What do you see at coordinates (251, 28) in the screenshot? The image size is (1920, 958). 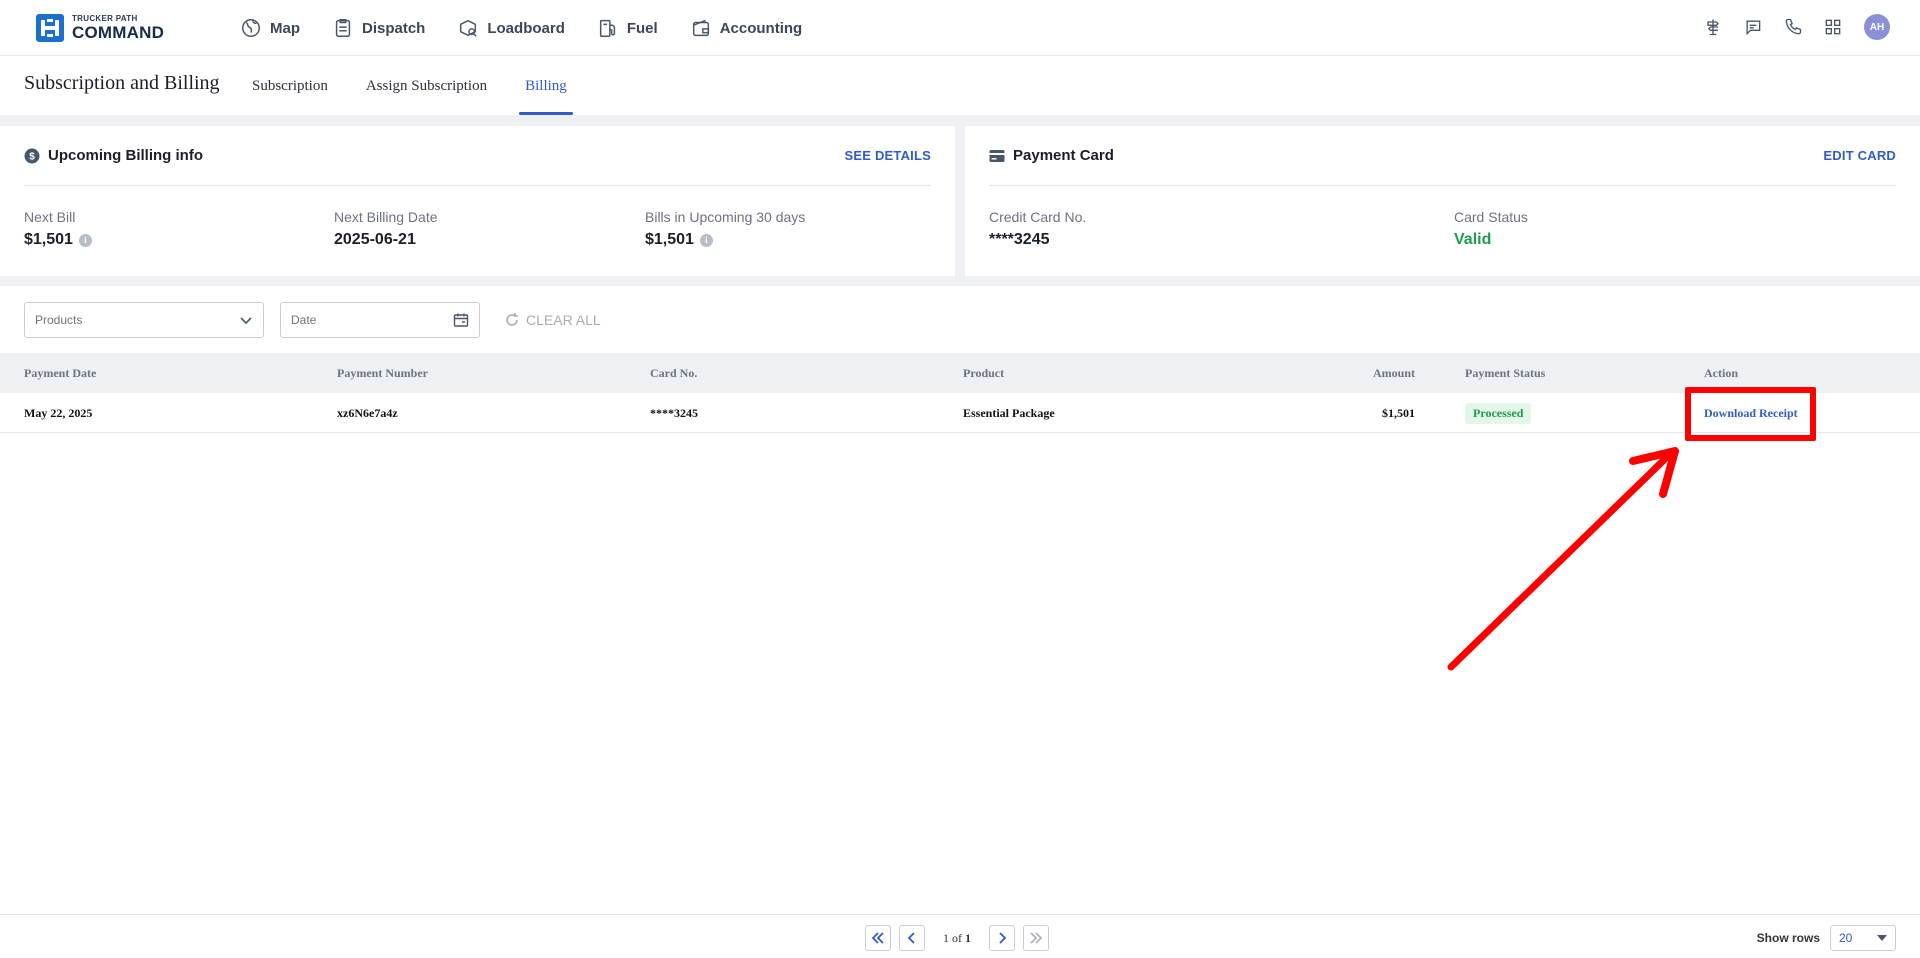 I see `map-icon` at bounding box center [251, 28].